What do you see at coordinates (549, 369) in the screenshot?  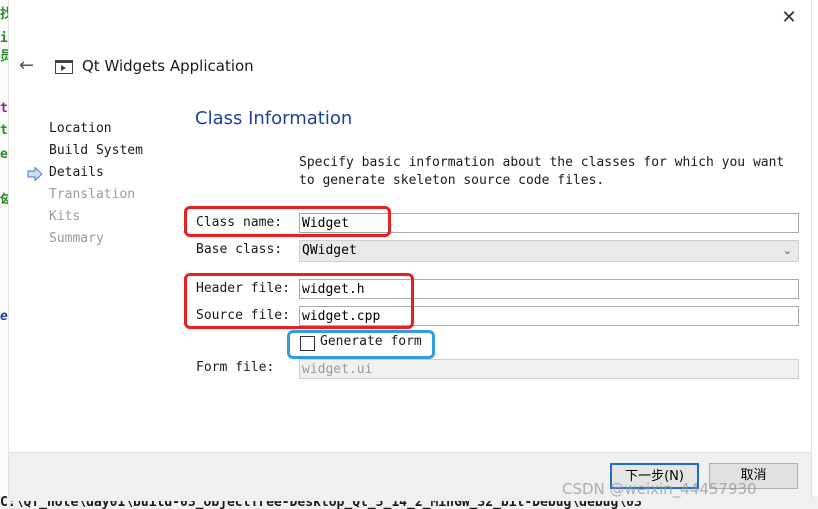 I see `form-file-field: widget.ui` at bounding box center [549, 369].